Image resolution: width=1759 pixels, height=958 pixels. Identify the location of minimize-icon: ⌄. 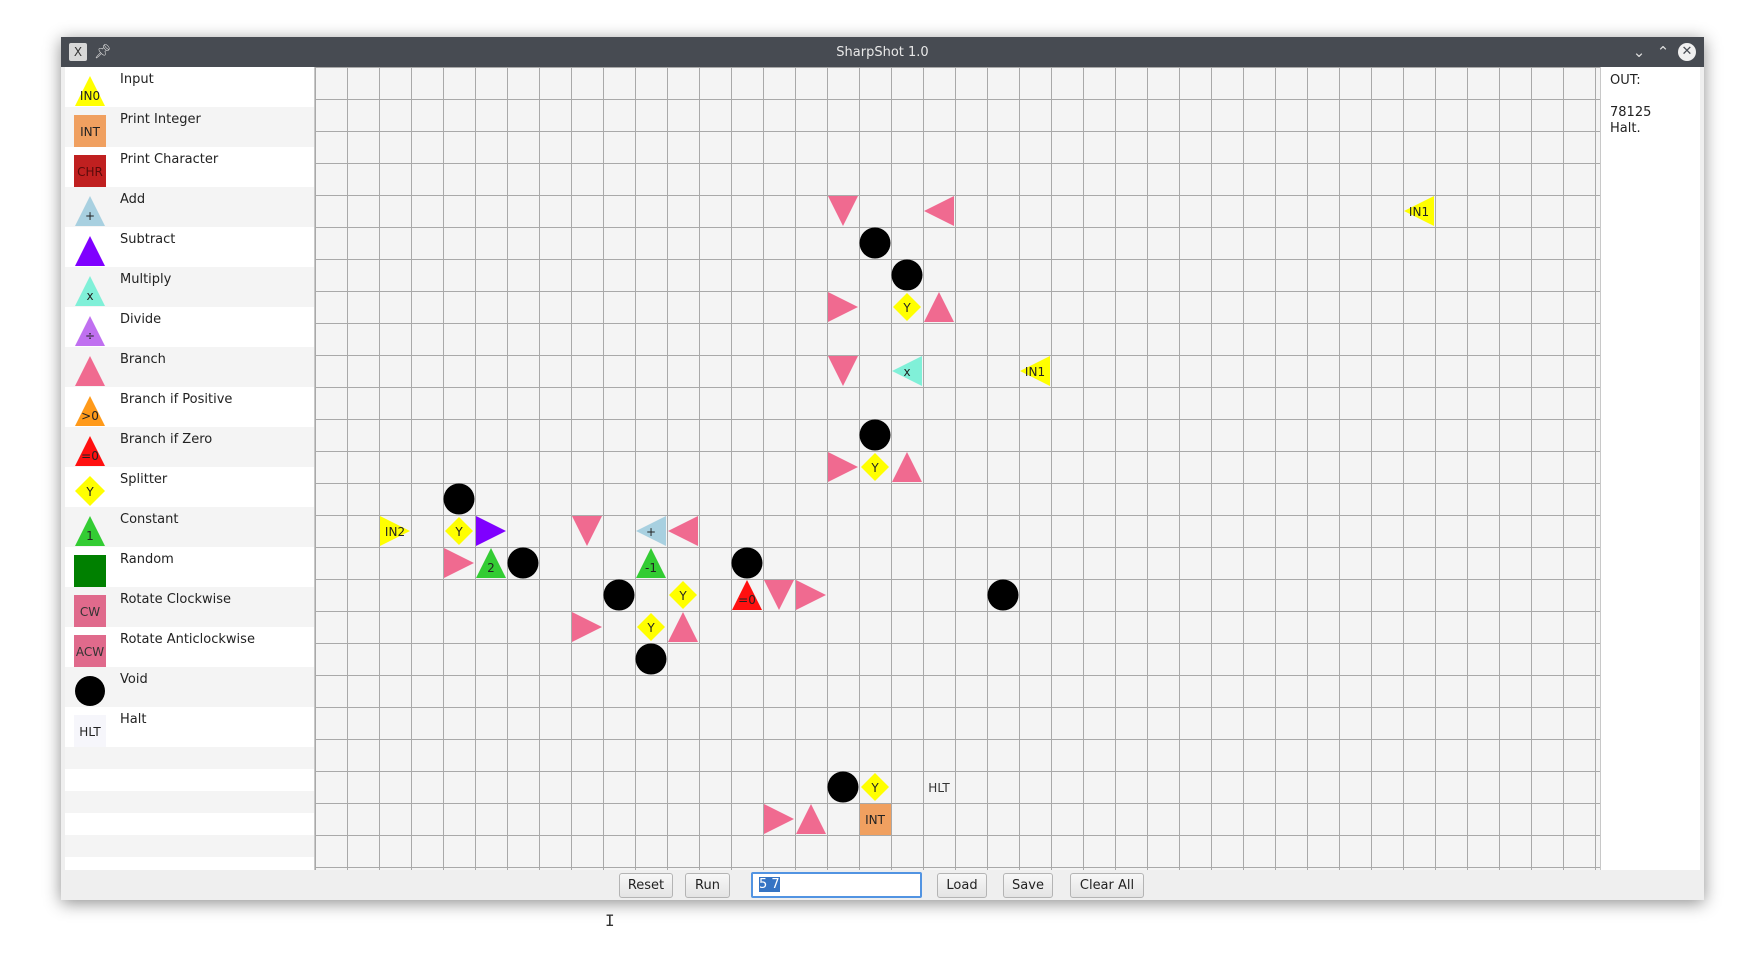
(1639, 52).